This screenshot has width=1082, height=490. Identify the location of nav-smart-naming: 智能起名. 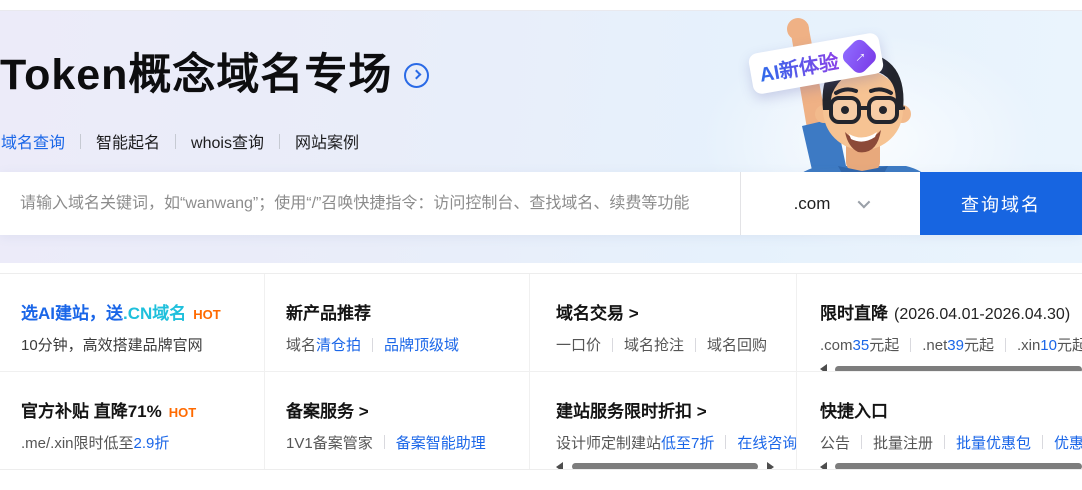
(128, 141).